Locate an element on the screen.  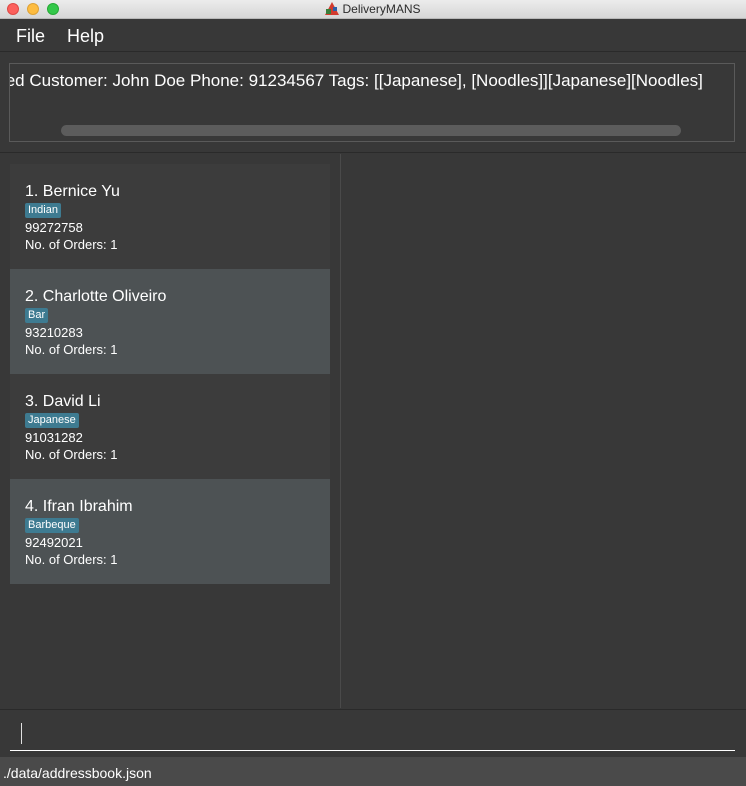
command-box-area is located at coordinates (373, 732).